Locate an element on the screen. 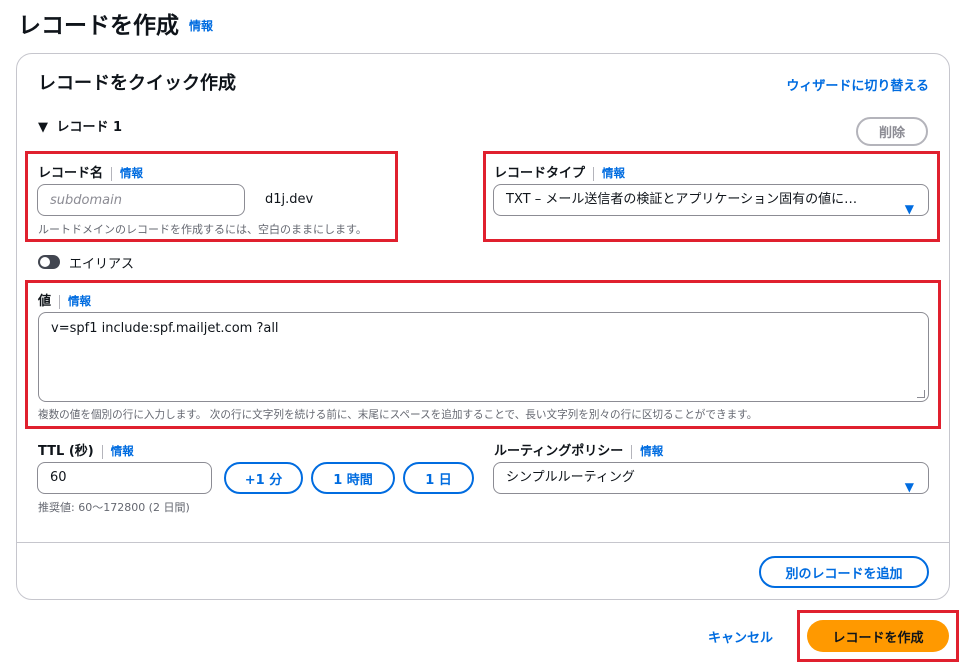 The image size is (971, 665). page-info-link: 情報 is located at coordinates (201, 25).